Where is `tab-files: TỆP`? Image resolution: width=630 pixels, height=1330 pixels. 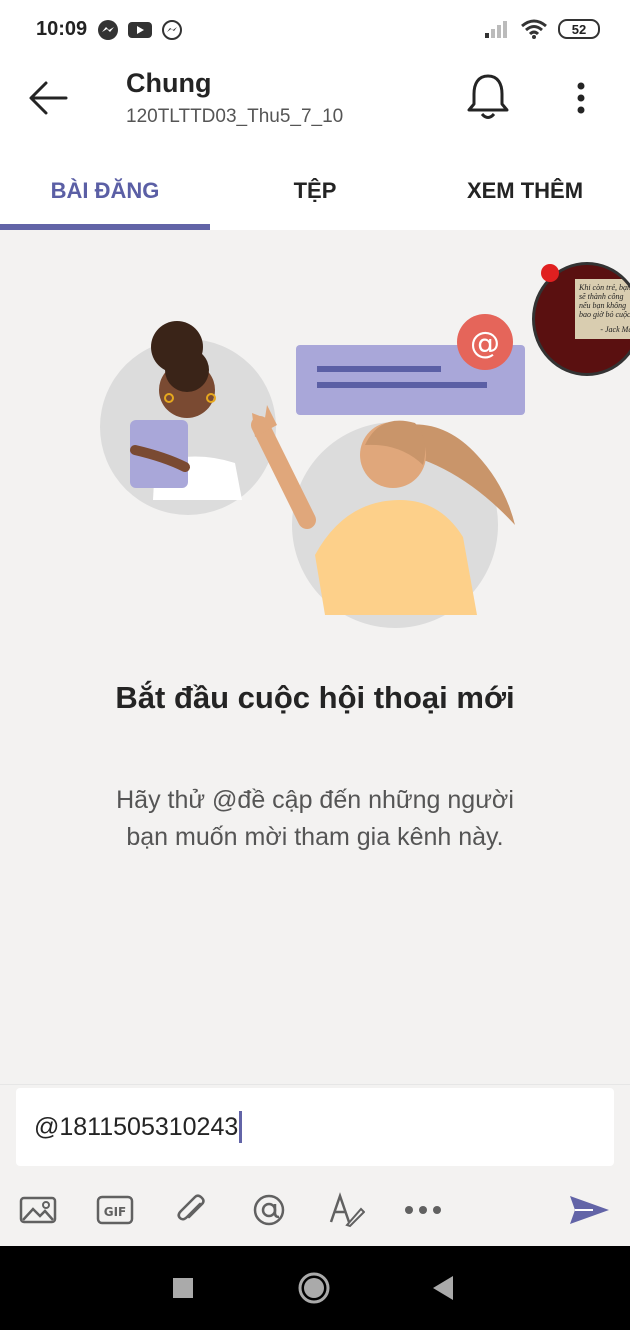 tab-files: TỆP is located at coordinates (315, 191).